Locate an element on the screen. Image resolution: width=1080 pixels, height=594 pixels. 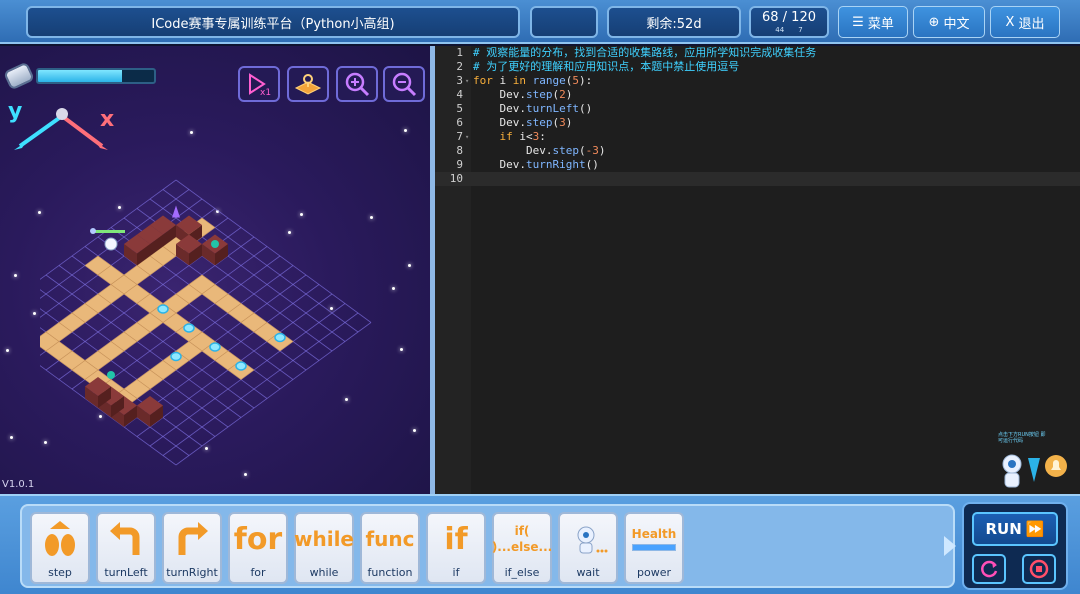
level-progress-text: 68 / 120 is located at coordinates (789, 17).